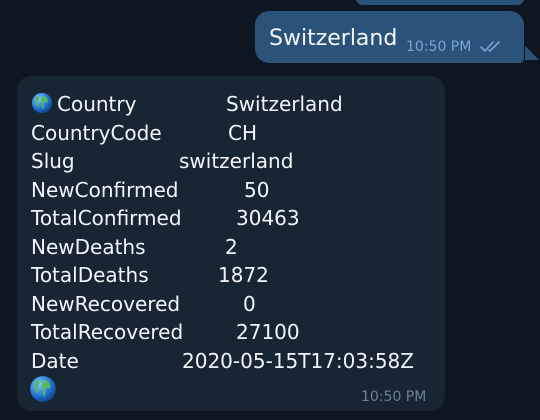 This screenshot has height=420, width=540. What do you see at coordinates (440, 2) in the screenshot?
I see `previous-message-bubble` at bounding box center [440, 2].